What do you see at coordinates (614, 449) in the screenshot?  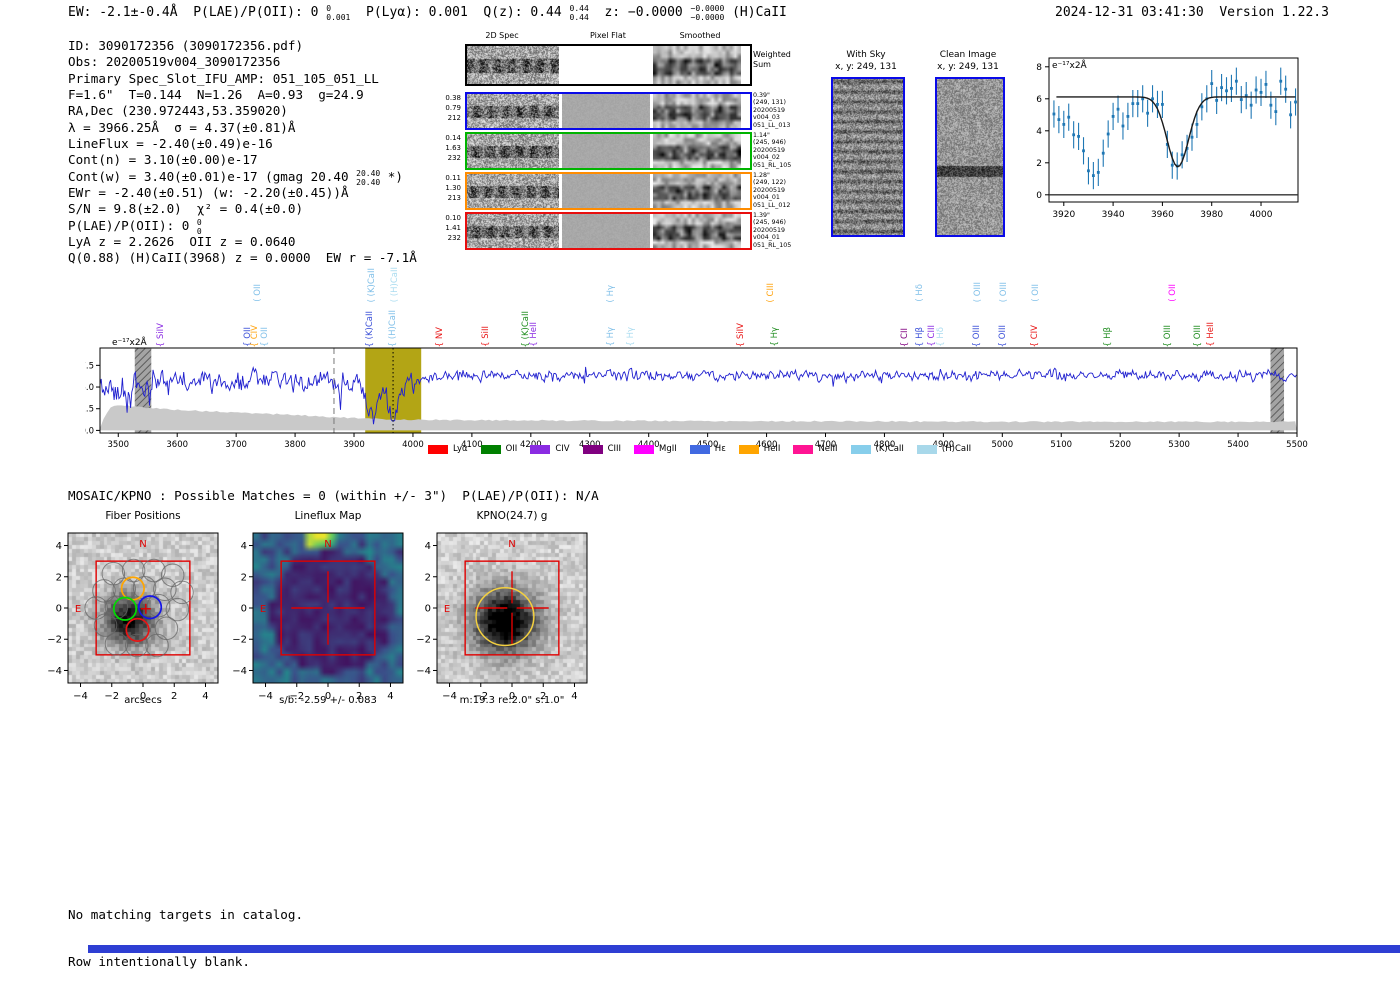 I see `legend-label: CIII` at bounding box center [614, 449].